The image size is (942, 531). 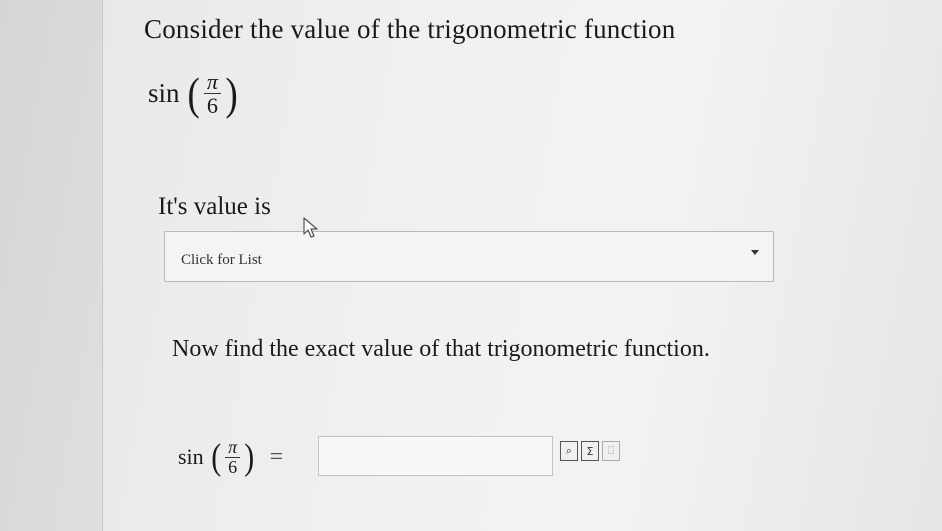 I want to click on sigma-icon: Σ, so click(x=590, y=451).